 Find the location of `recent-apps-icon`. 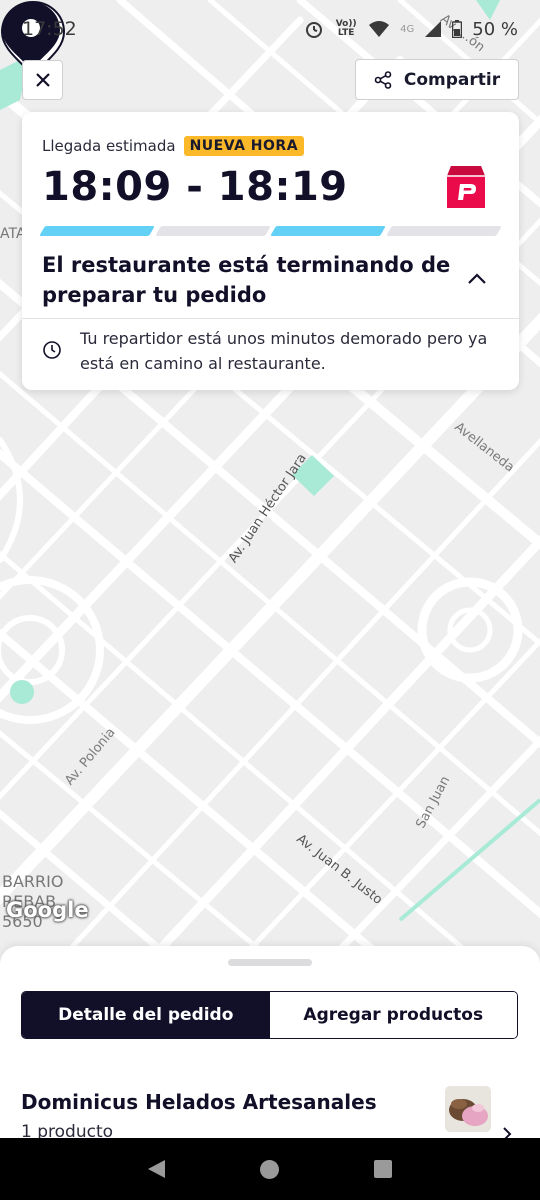

recent-apps-icon is located at coordinates (383, 1169).